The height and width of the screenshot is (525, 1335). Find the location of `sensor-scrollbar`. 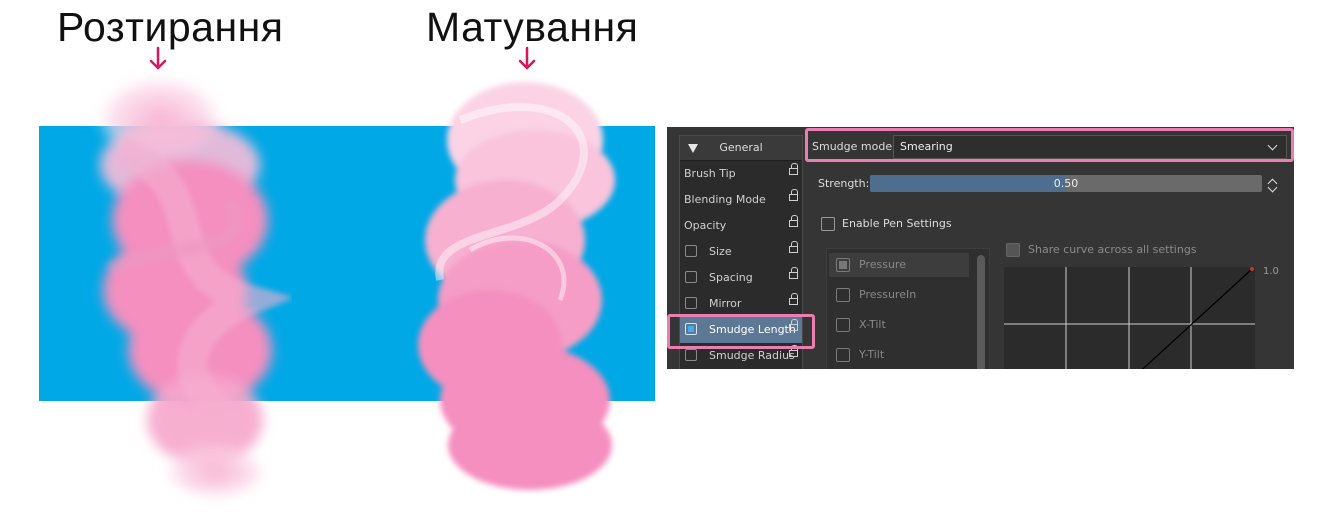

sensor-scrollbar is located at coordinates (981, 312).